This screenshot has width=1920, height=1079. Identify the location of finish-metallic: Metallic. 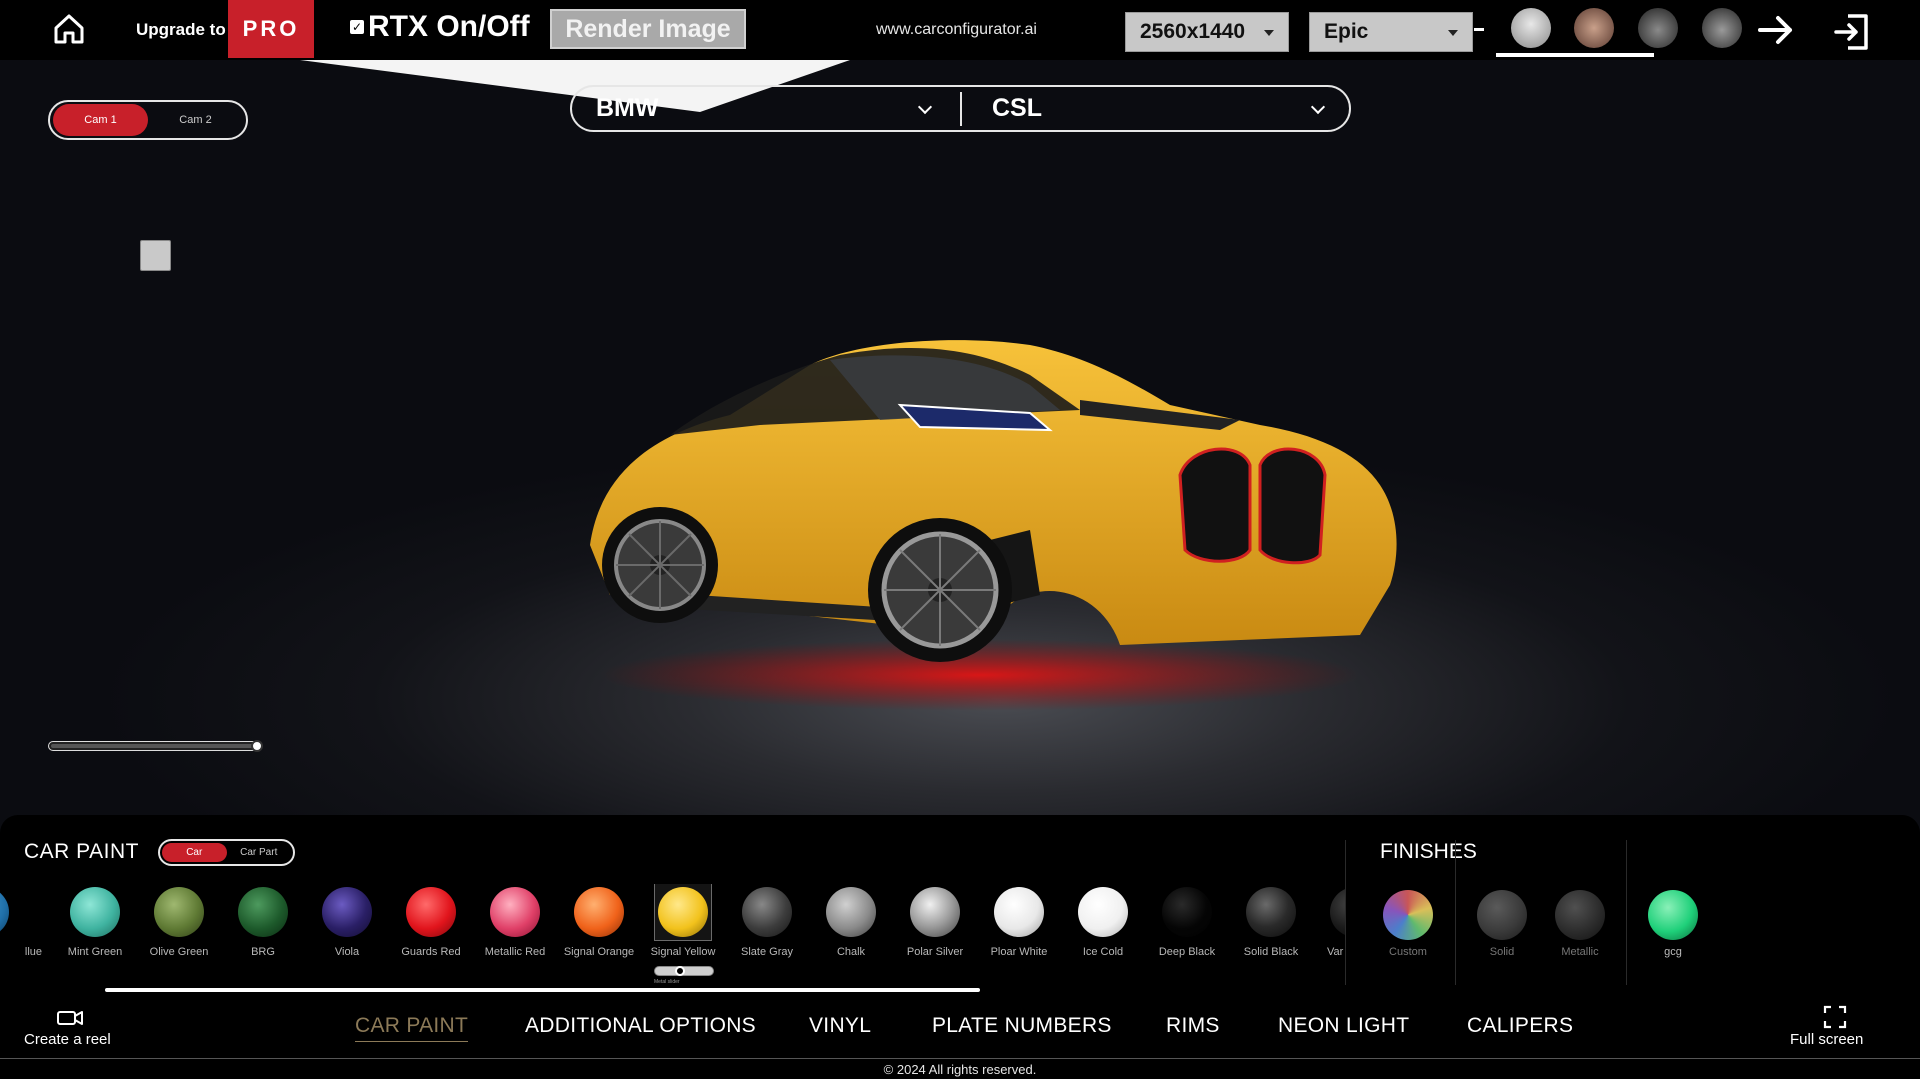
(1580, 934).